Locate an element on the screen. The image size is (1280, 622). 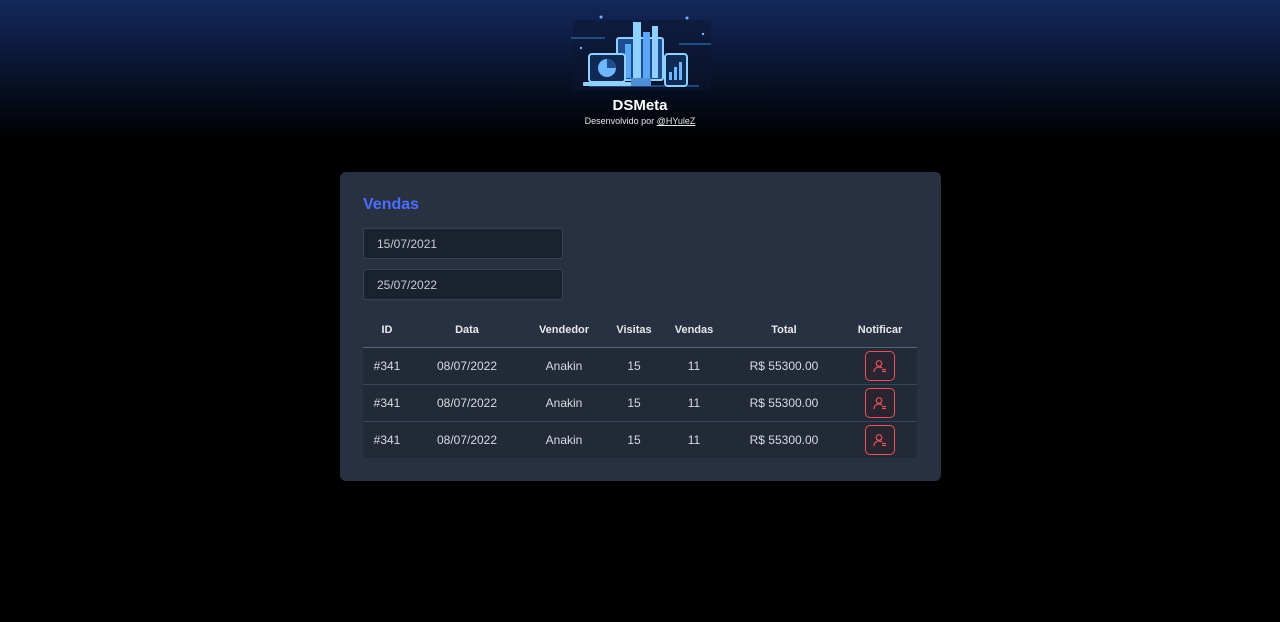
brand-title: DSMeta is located at coordinates (640, 105).